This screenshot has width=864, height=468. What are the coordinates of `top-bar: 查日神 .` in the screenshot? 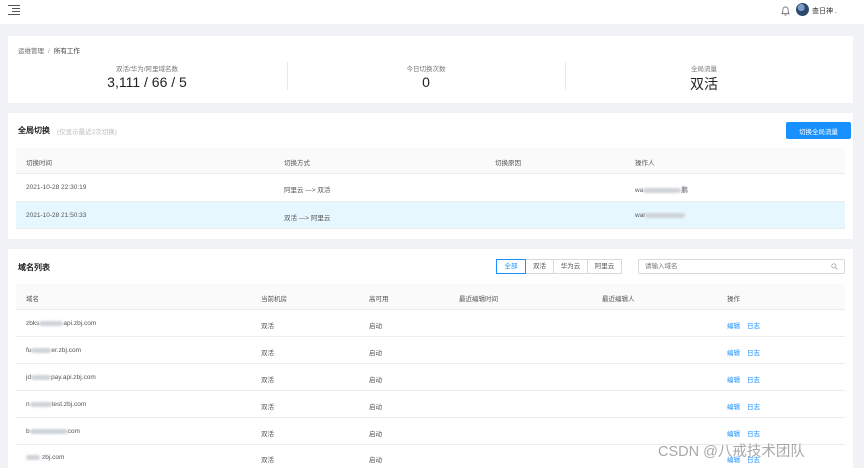 It's located at (432, 12).